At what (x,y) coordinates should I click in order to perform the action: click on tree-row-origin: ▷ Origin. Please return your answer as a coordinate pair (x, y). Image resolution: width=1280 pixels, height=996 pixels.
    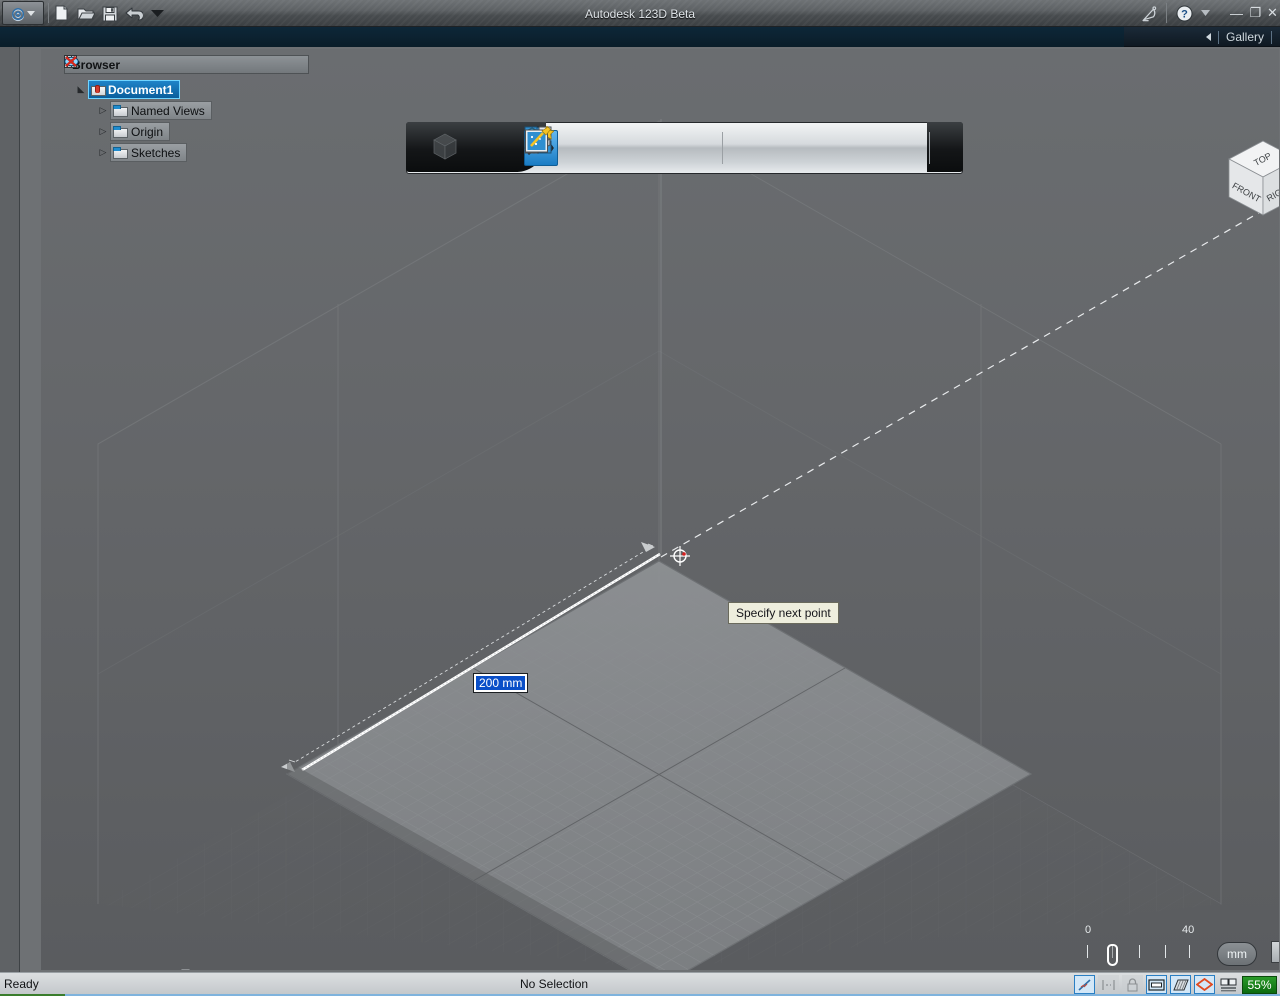
    Looking at the image, I should click on (186, 99).